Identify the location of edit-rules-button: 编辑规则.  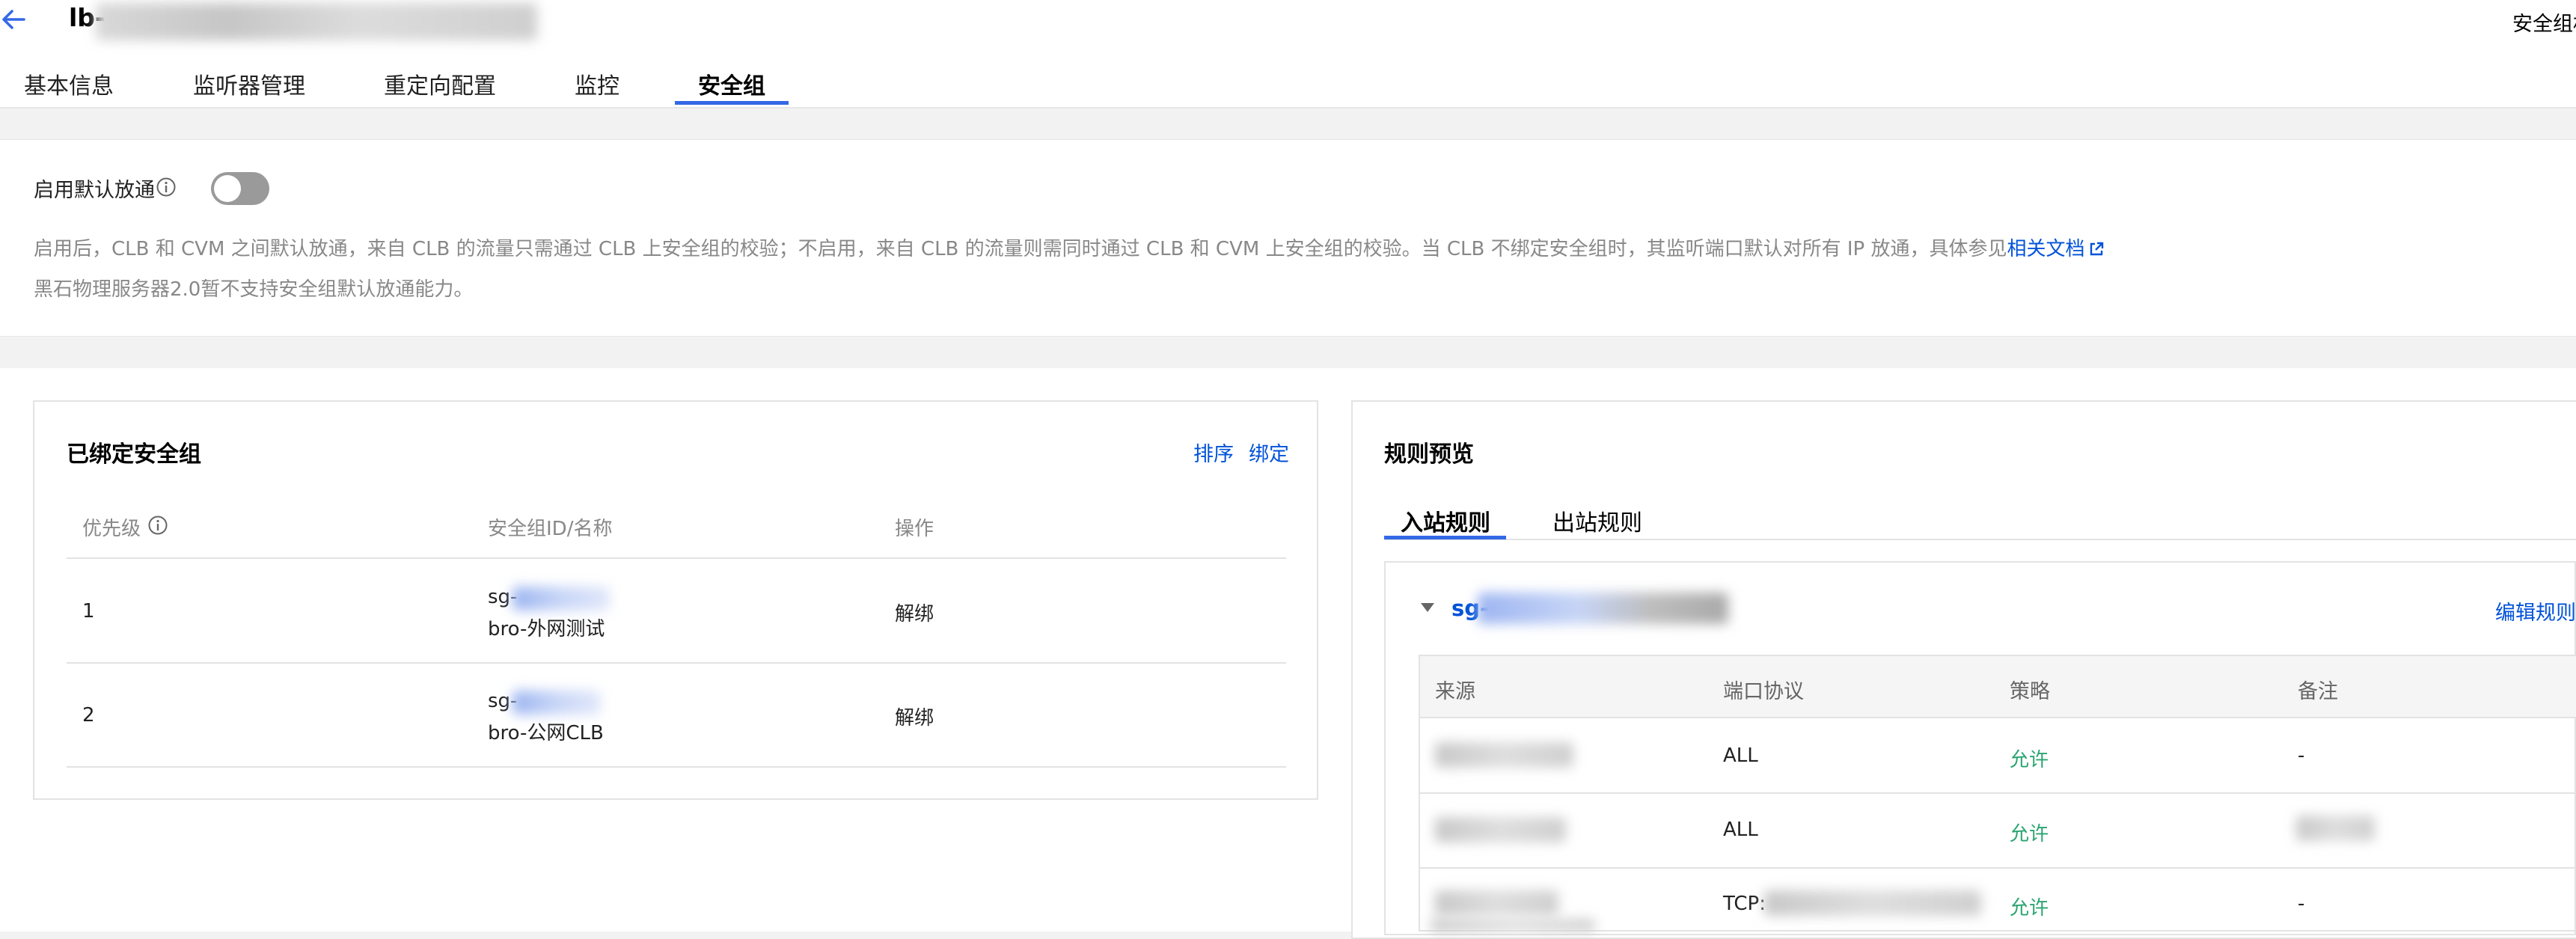
(2535, 611).